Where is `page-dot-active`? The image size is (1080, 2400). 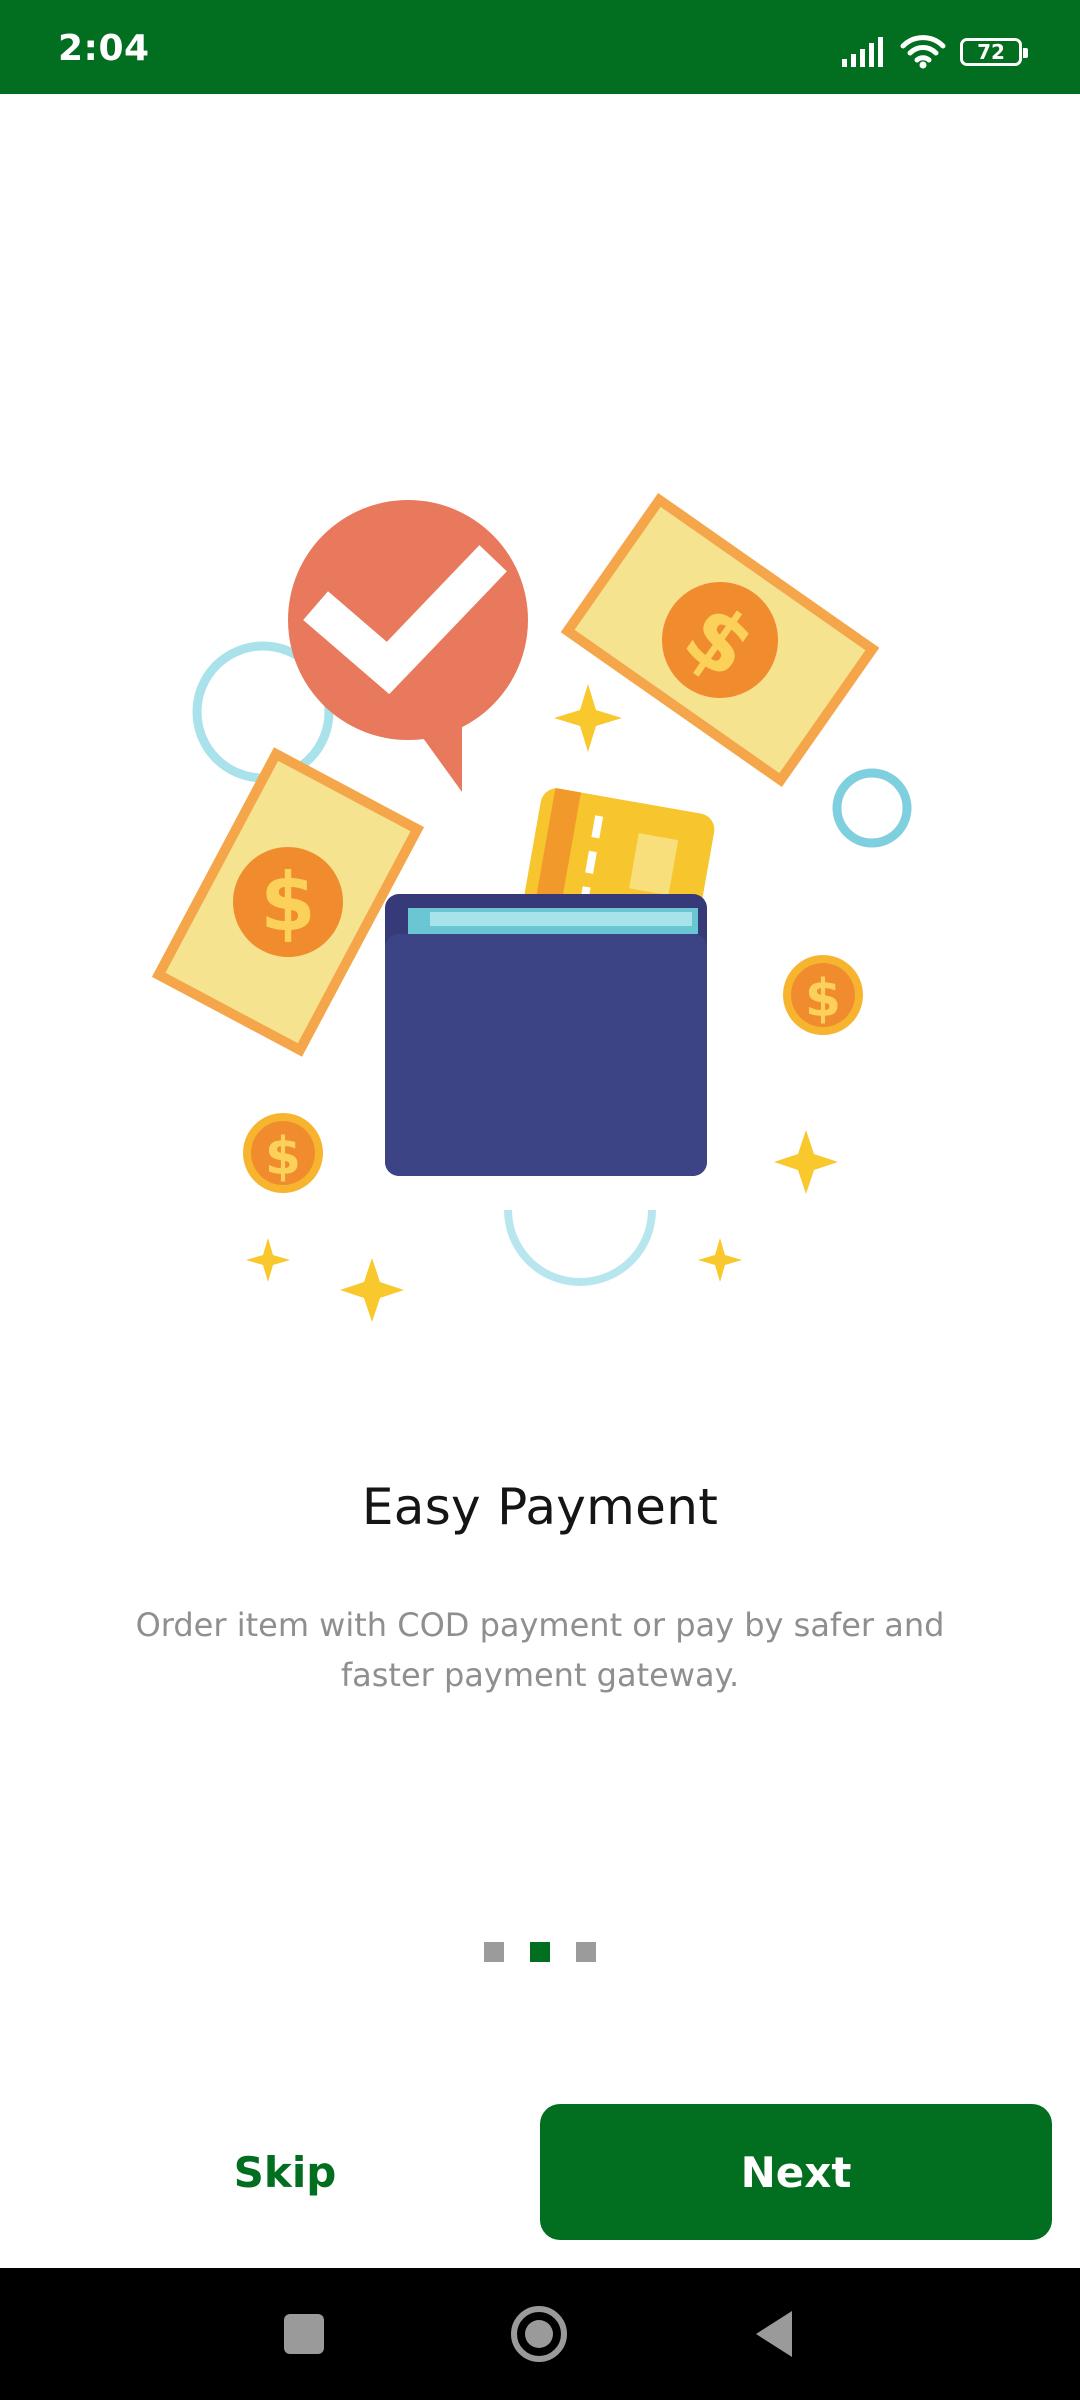 page-dot-active is located at coordinates (540, 1952).